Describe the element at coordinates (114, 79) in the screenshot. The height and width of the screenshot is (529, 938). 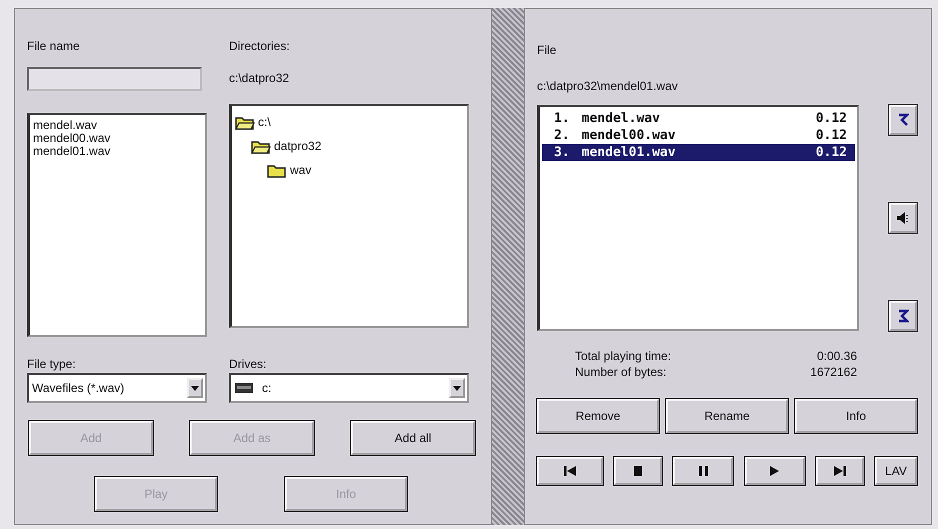
I see `file-name-field` at that location.